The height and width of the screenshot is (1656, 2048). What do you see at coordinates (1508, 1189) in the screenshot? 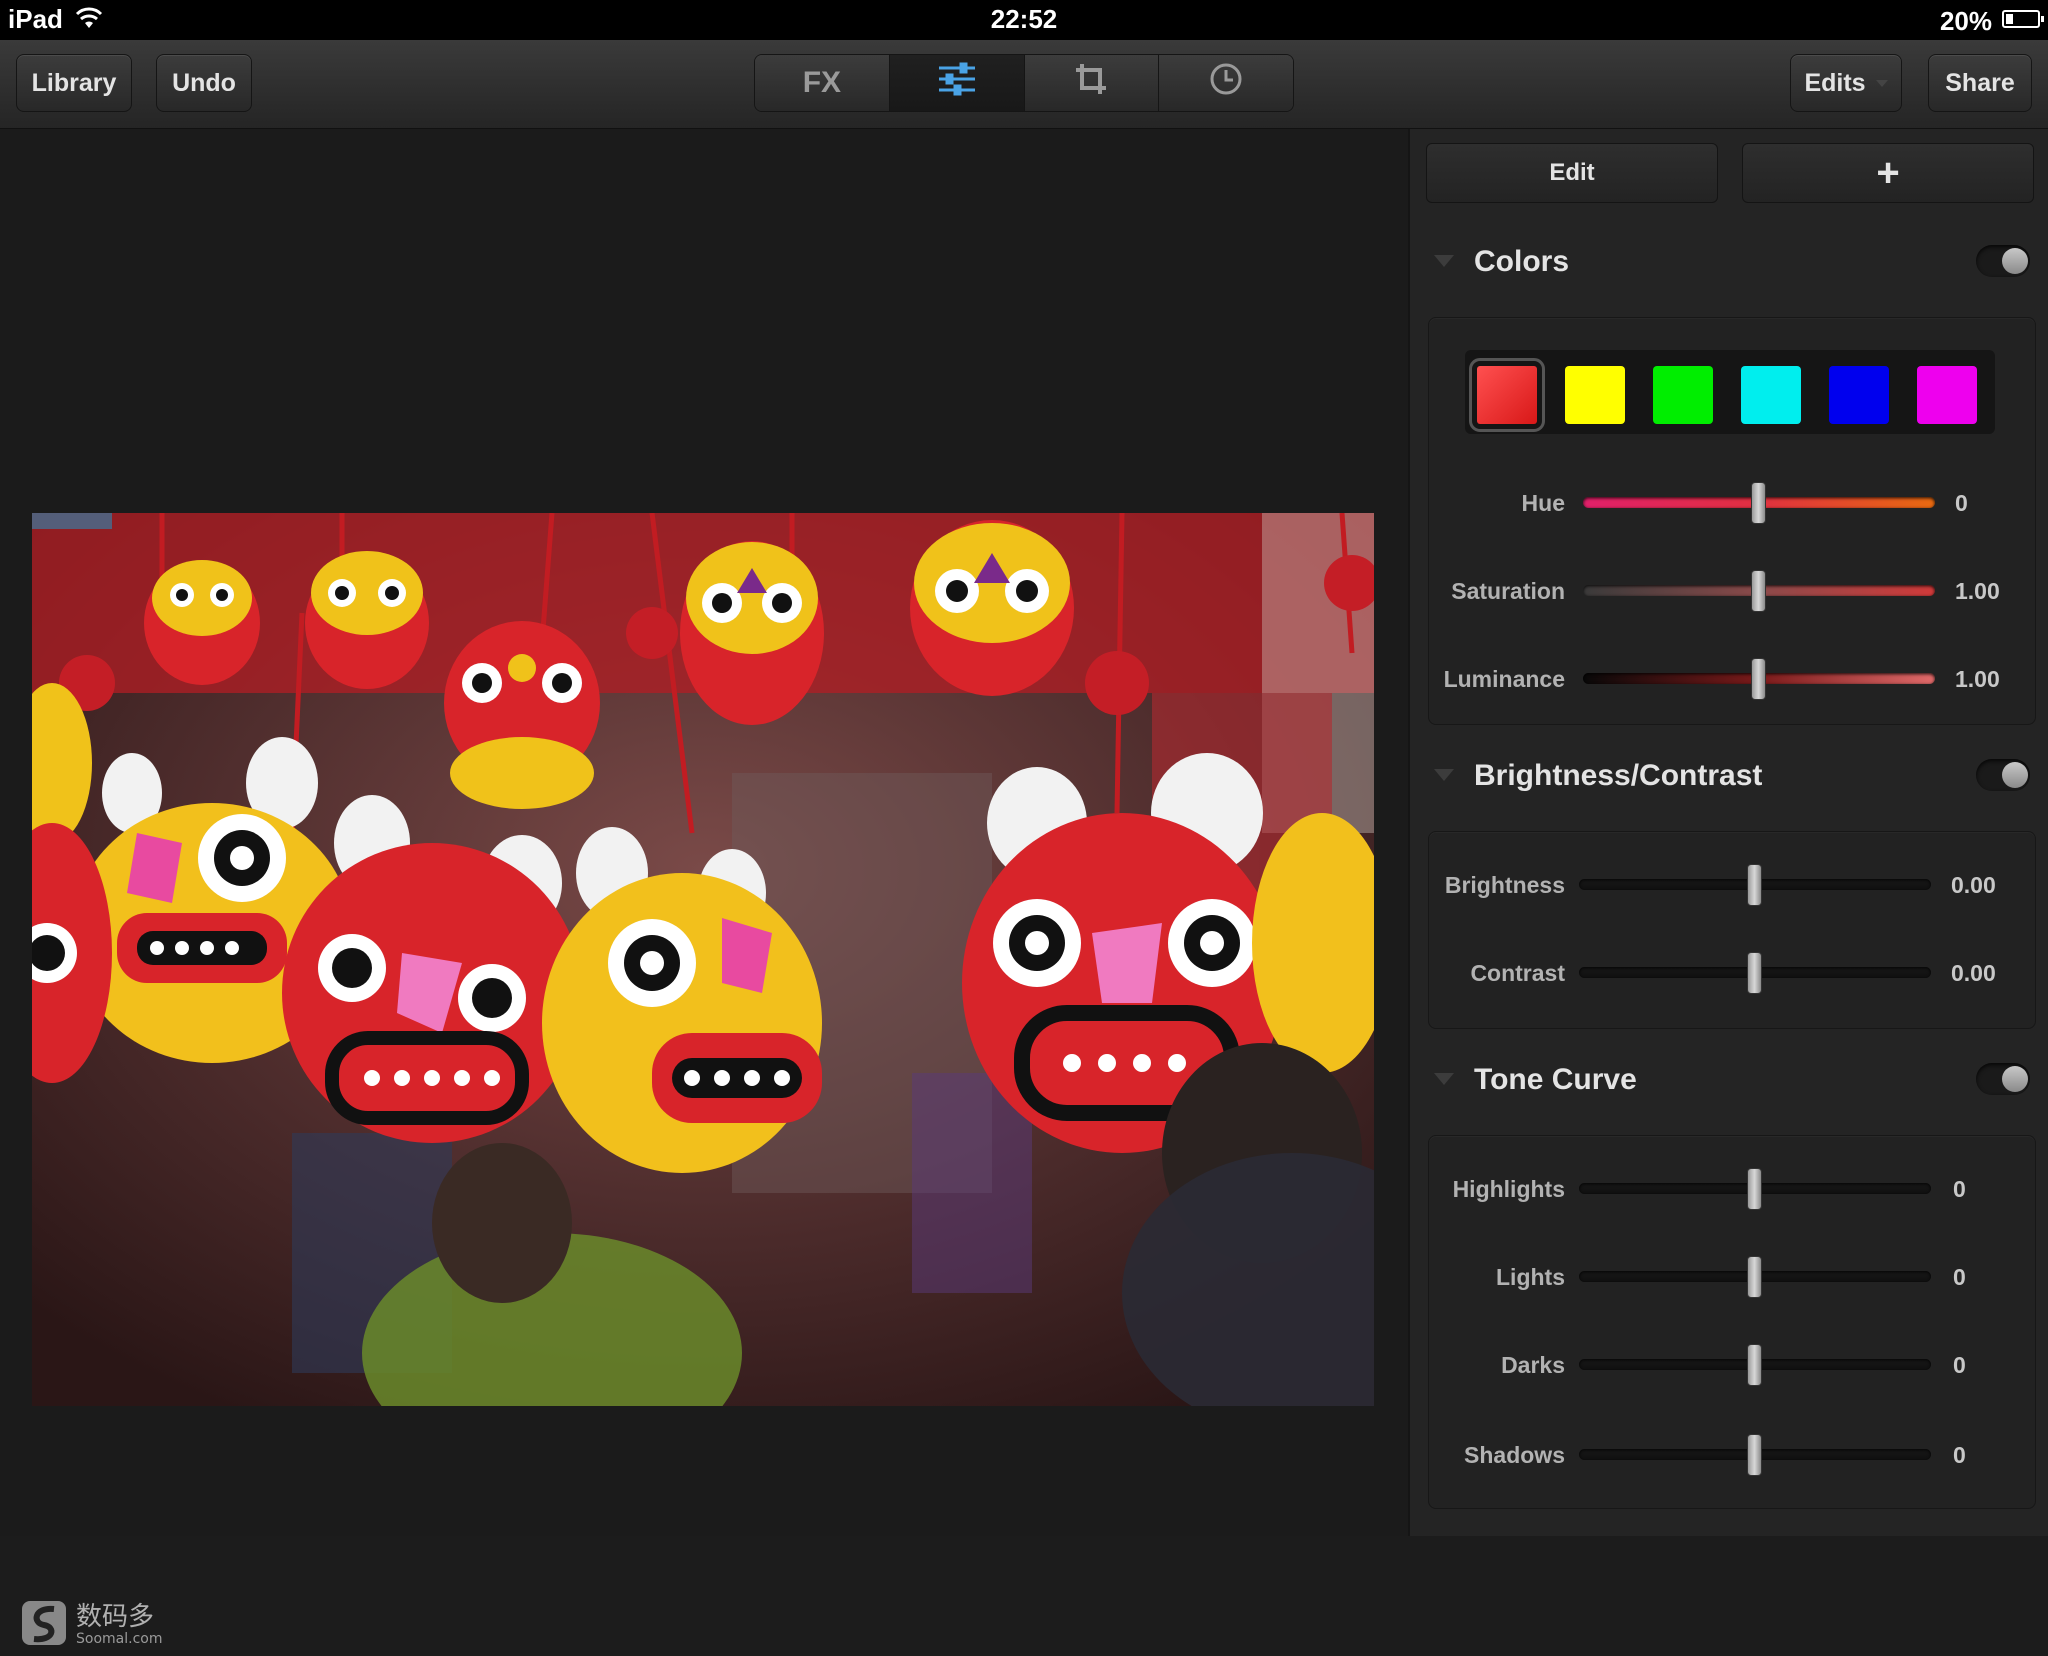
I see `highlights-label: Highlights` at bounding box center [1508, 1189].